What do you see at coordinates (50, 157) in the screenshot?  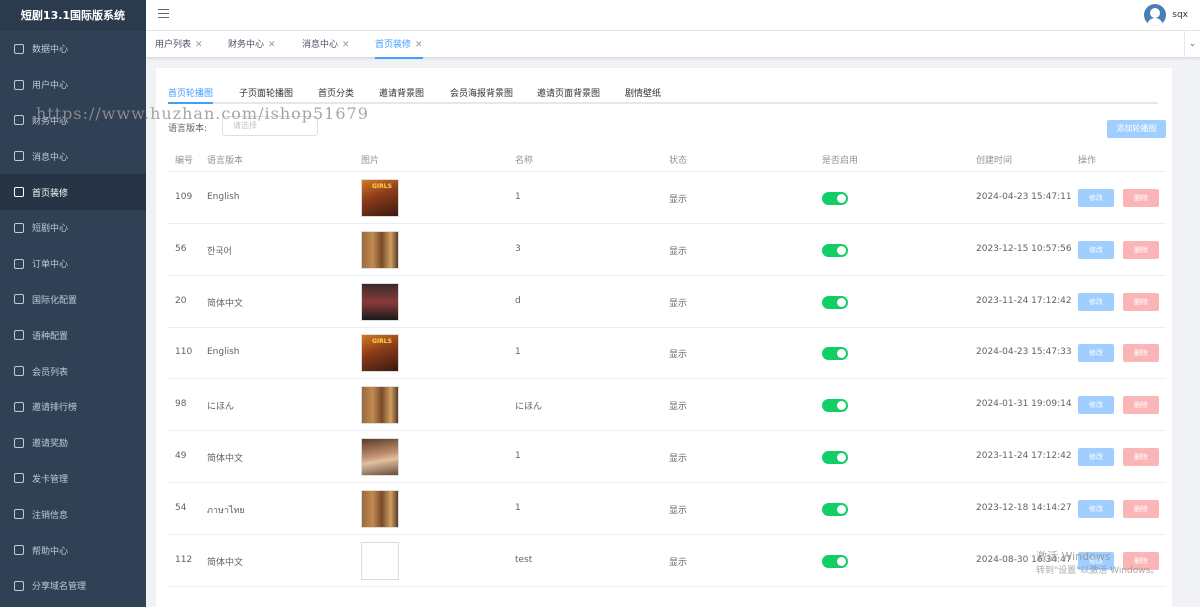 I see `sidebar-item-label: 消息中心` at bounding box center [50, 157].